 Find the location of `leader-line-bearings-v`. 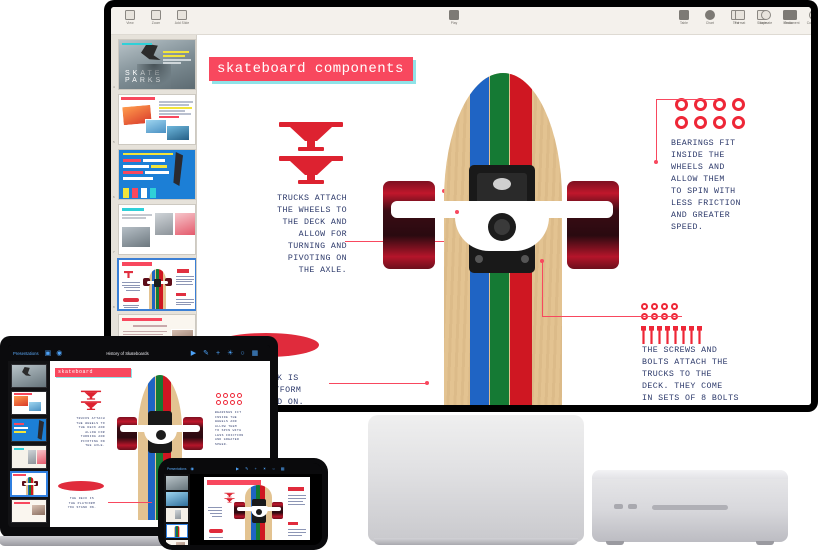

leader-line-bearings-v is located at coordinates (656, 130).